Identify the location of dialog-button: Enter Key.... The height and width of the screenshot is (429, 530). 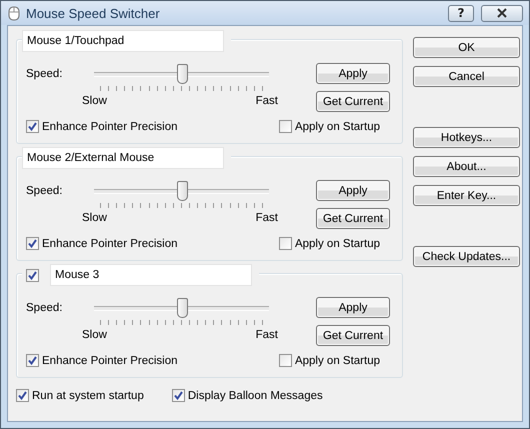
(466, 195).